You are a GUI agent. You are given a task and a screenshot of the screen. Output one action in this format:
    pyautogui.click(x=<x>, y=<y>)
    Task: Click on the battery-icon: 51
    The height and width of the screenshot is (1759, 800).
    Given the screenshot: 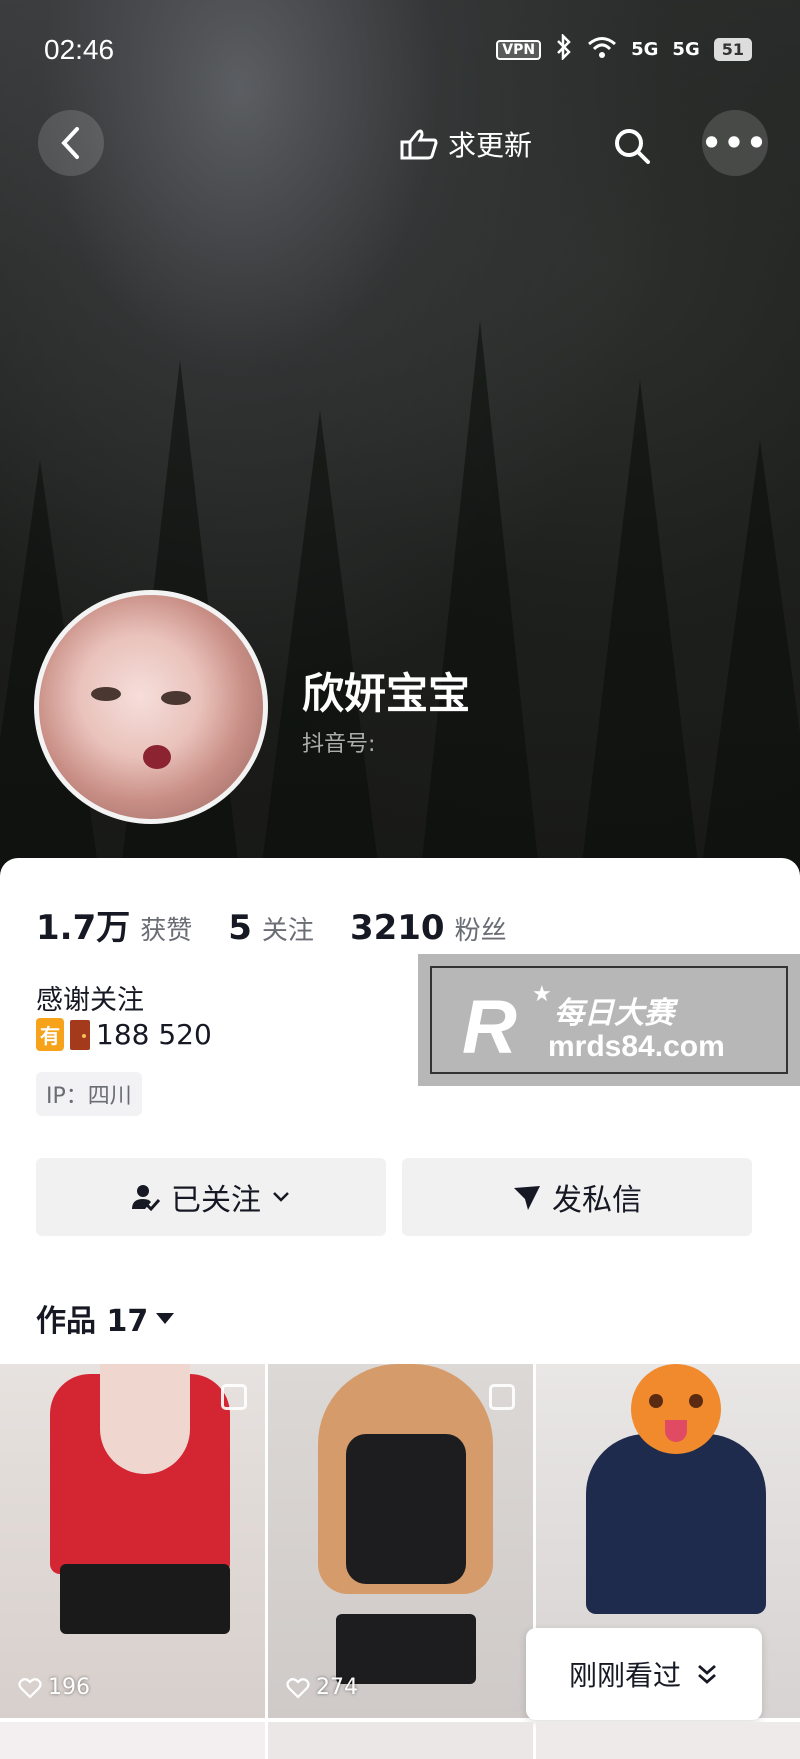 What is the action you would take?
    pyautogui.click(x=732, y=49)
    